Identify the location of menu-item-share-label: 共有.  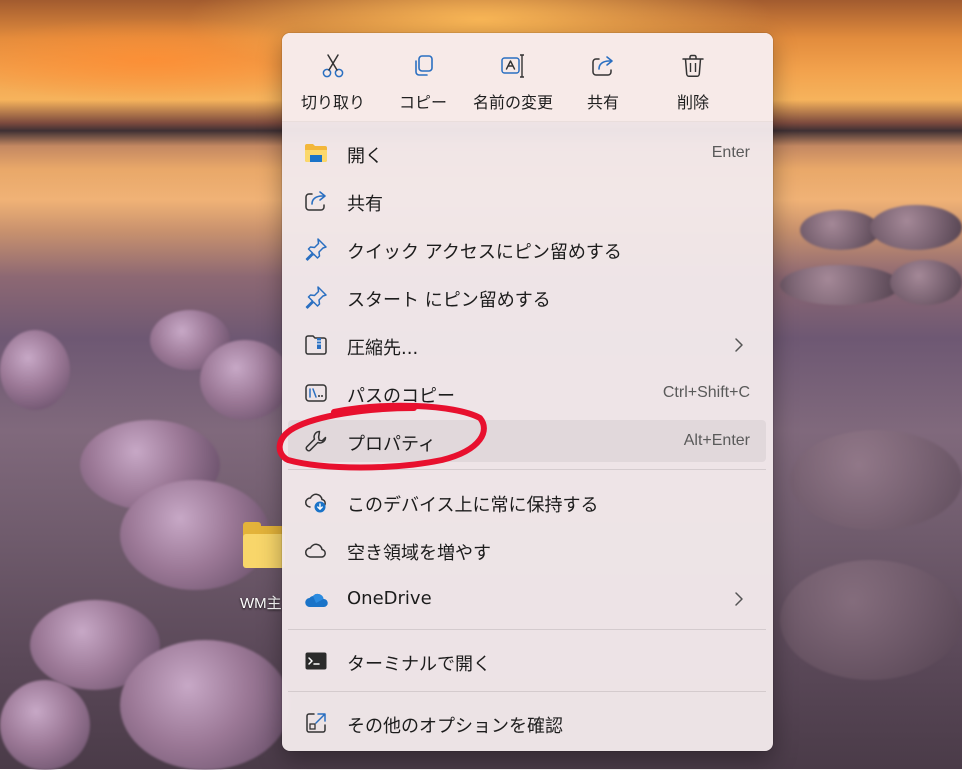
(365, 204).